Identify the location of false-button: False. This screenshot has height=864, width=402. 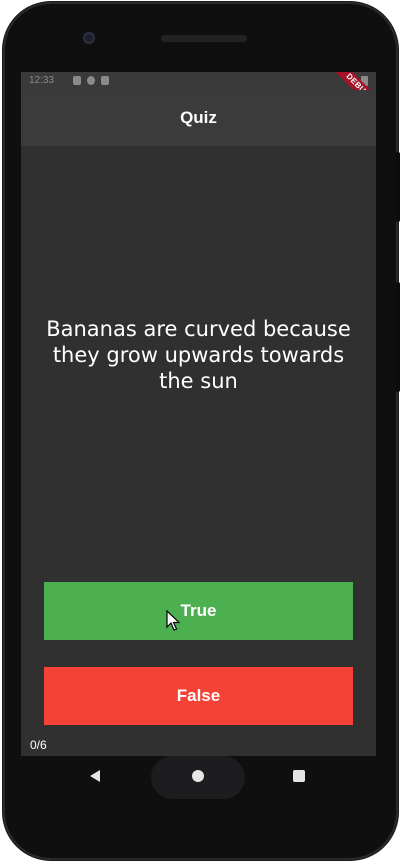
(198, 696).